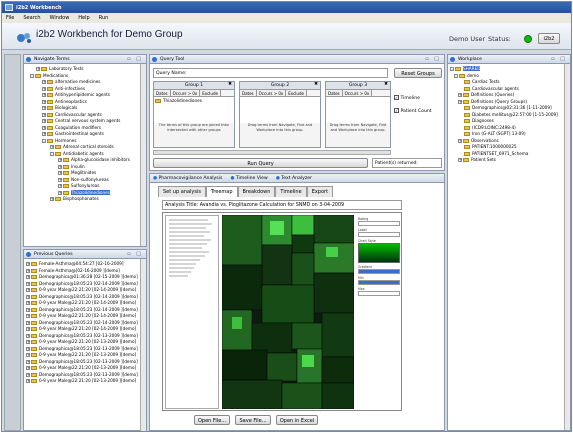  I want to click on treemap-legend-lines, so click(190, 248).